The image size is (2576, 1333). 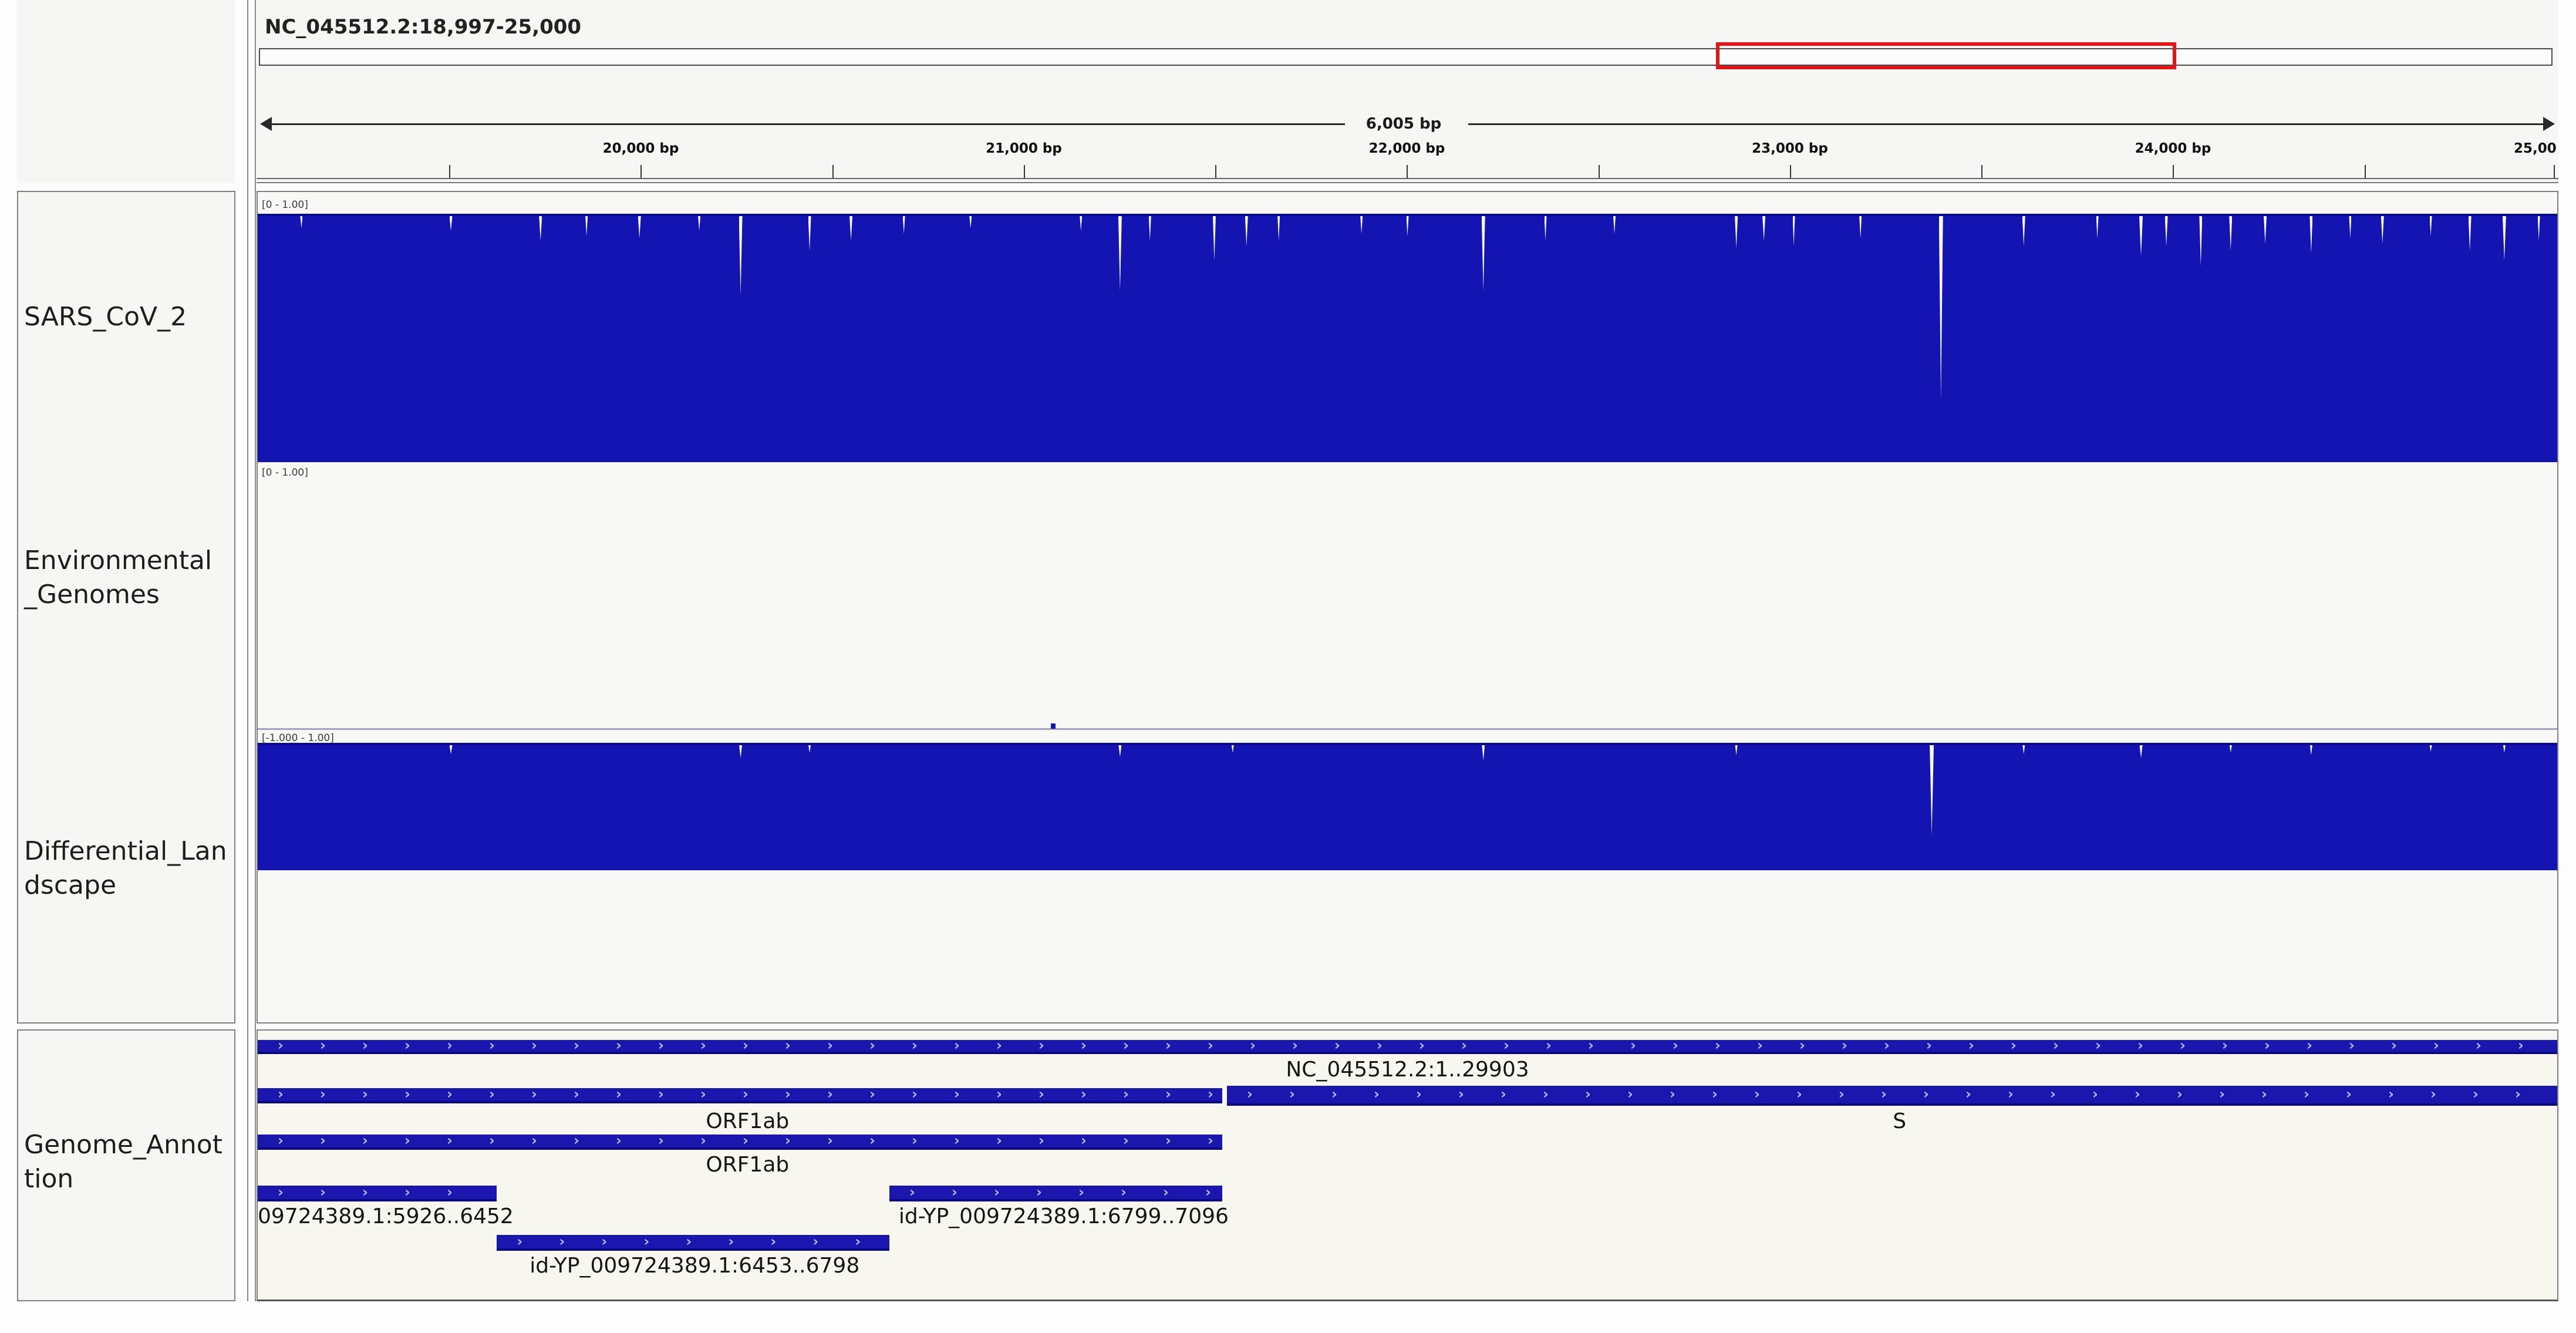 I want to click on ruler-baseline, so click(x=1407, y=179).